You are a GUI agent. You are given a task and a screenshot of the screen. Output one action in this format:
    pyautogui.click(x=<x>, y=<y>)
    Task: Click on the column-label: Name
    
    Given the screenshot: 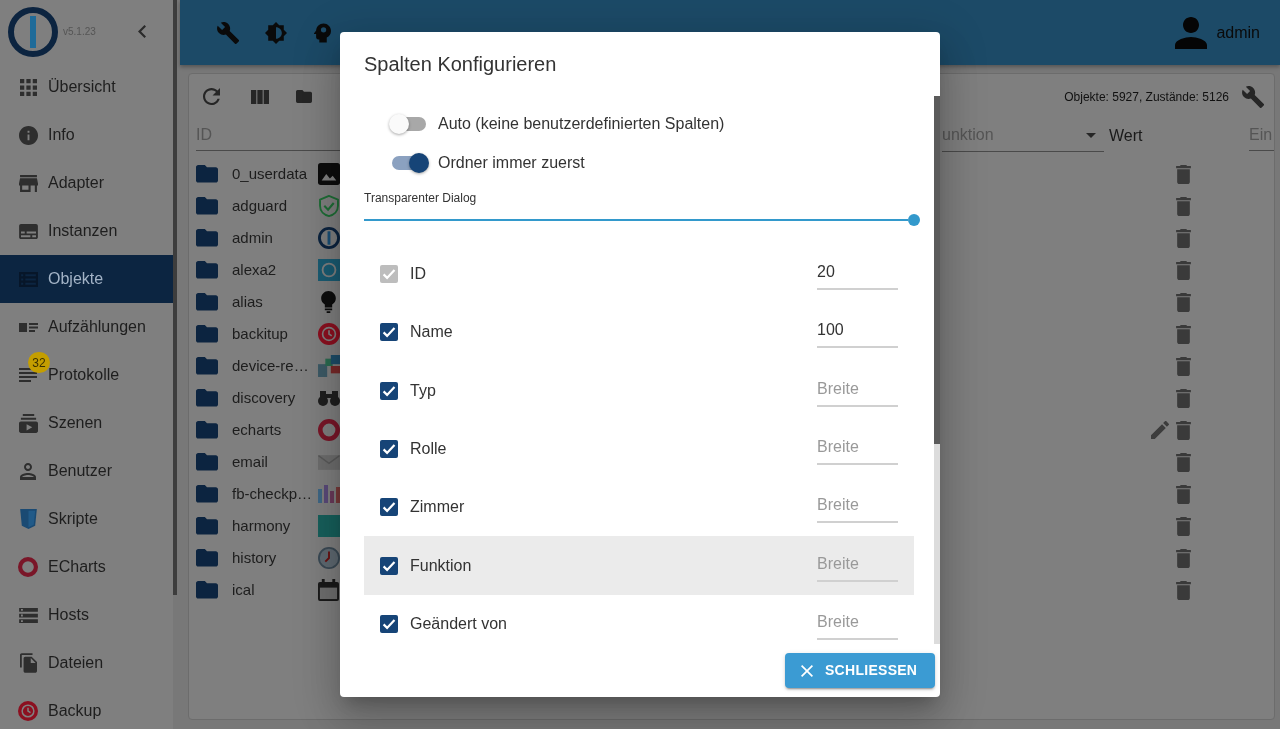 What is the action you would take?
    pyautogui.click(x=431, y=332)
    